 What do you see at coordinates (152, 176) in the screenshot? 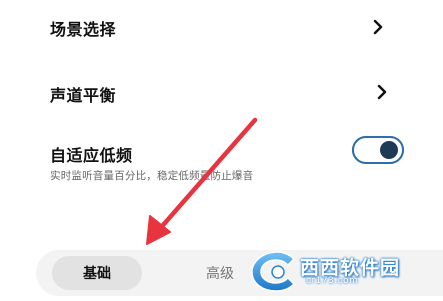
I see `adaptive-bass-description: 实时监听音量百分比，稳定低频量防止爆音` at bounding box center [152, 176].